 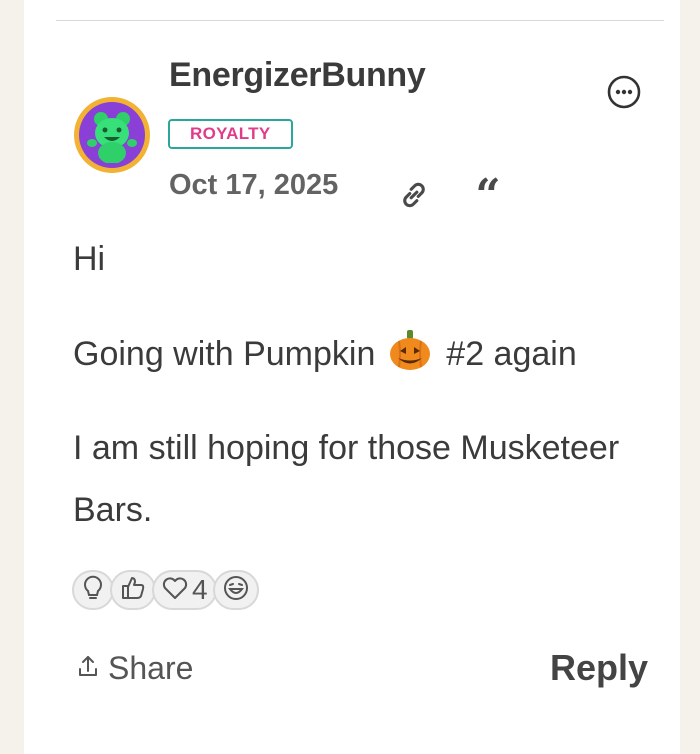 What do you see at coordinates (88, 668) in the screenshot?
I see `share-icon` at bounding box center [88, 668].